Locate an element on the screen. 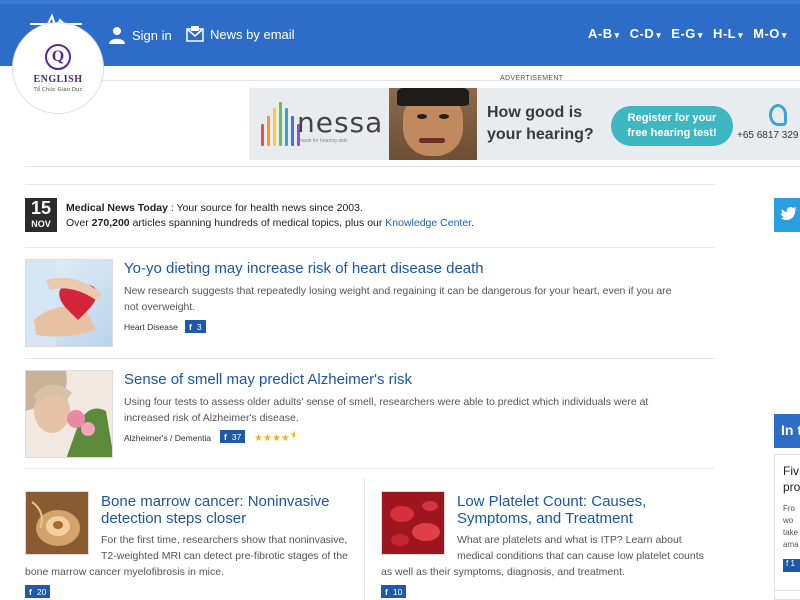 The image size is (800, 600). woman-smelling-rose-image is located at coordinates (69, 414).